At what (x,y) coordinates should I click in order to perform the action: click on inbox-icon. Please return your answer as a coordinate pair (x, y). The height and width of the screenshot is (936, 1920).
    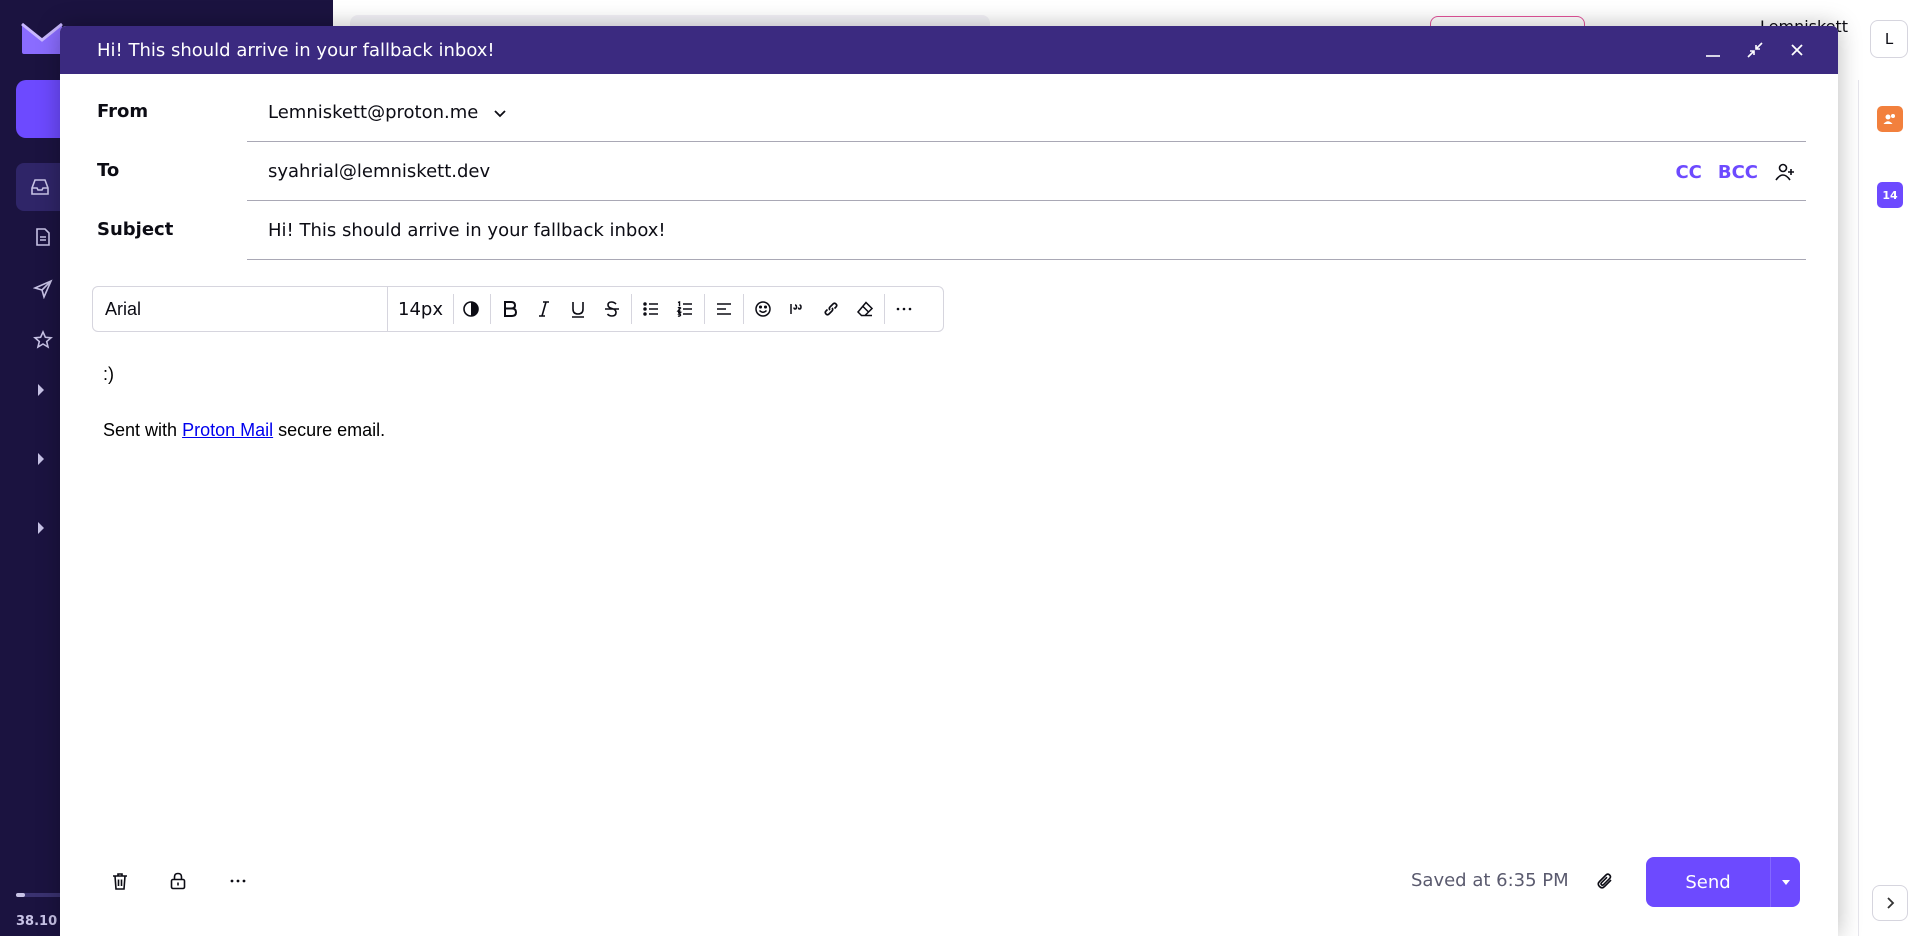
    Looking at the image, I should click on (40, 187).